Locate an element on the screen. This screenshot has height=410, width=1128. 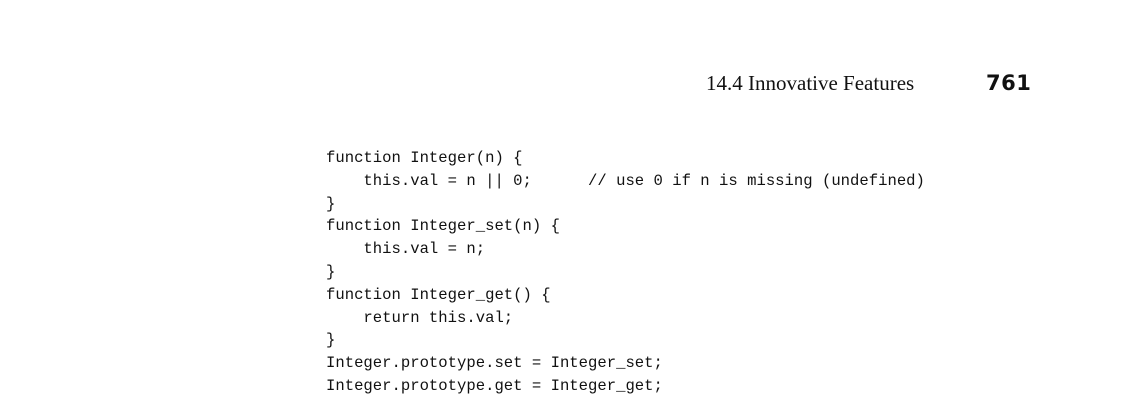
code-line: function Integer_set(n) { is located at coordinates (443, 226).